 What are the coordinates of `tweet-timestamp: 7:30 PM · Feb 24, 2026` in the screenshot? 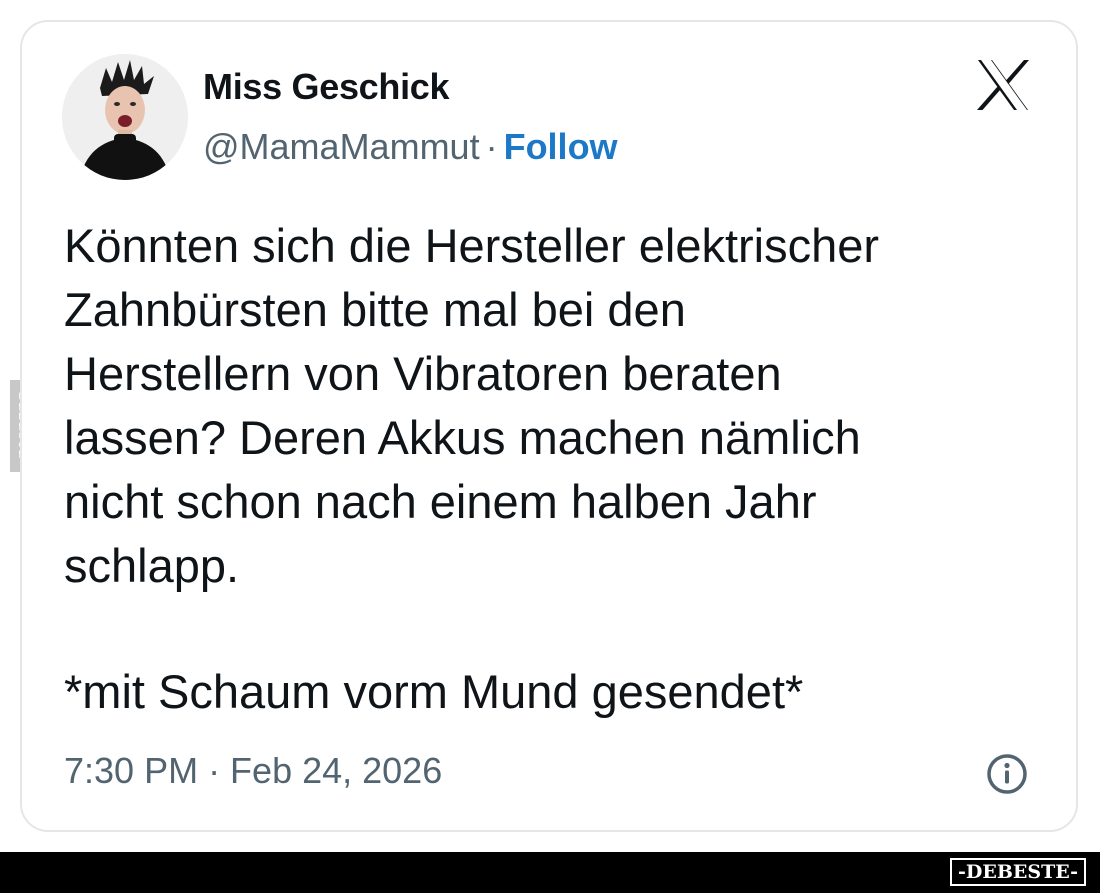 It's located at (253, 771).